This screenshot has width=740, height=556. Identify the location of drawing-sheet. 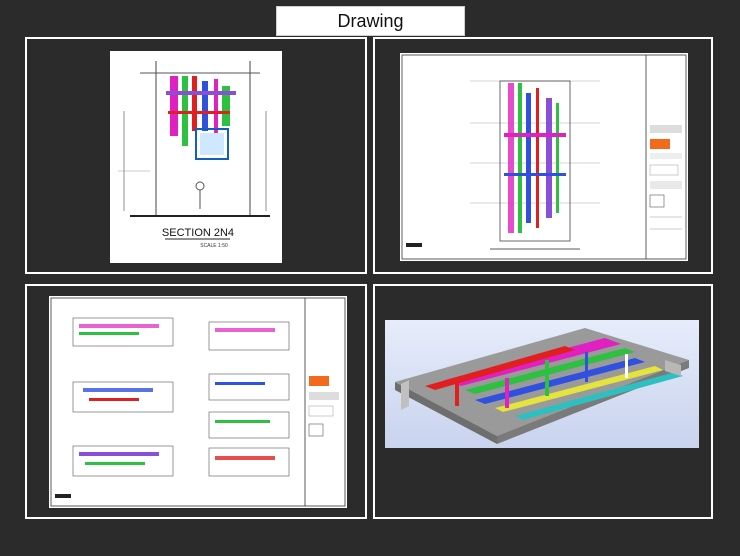
(544, 157).